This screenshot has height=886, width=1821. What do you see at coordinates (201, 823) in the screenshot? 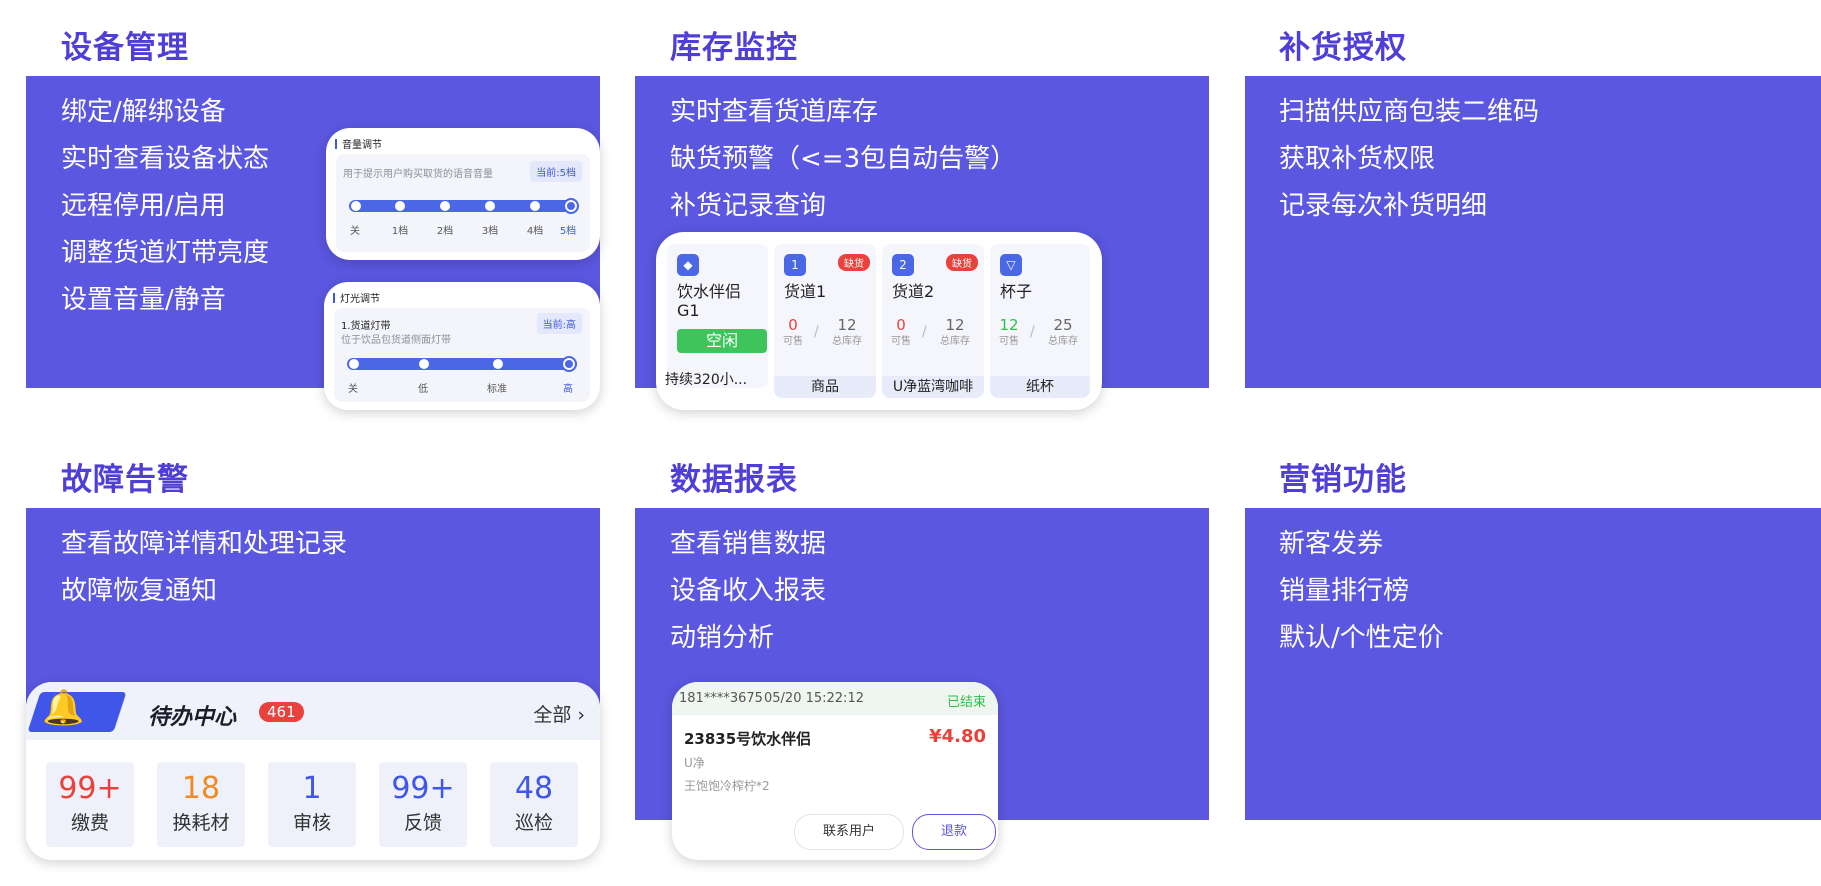
I see `todo-item-label: 换耗材` at bounding box center [201, 823].